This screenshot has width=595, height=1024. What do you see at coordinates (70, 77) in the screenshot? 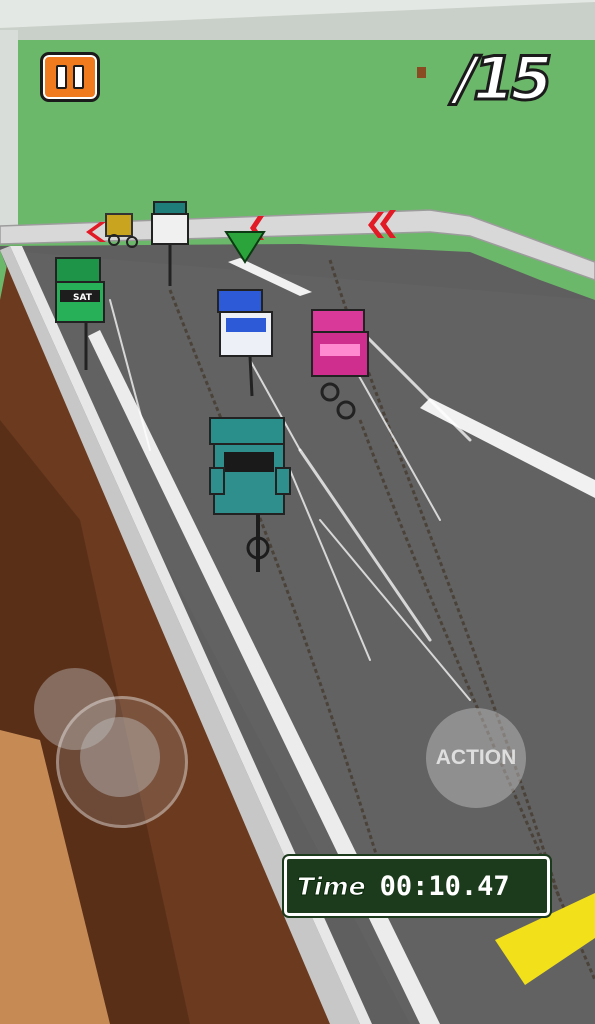
I see `pause-button` at bounding box center [70, 77].